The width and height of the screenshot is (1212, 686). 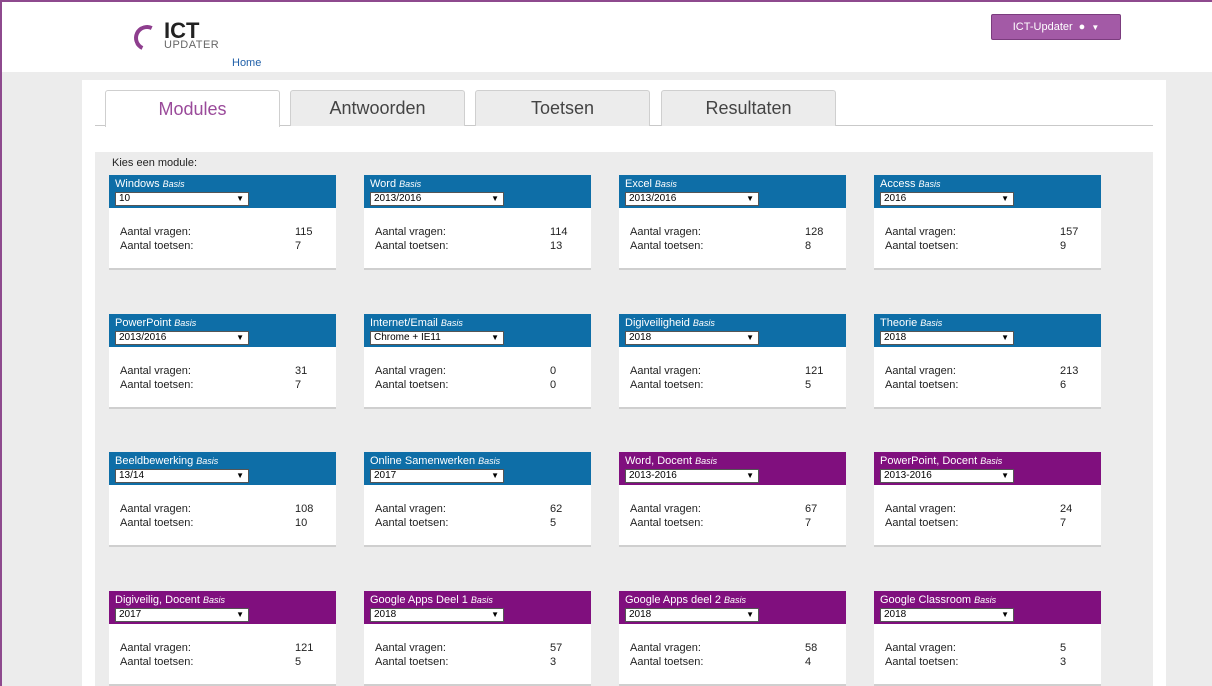 I want to click on stat-value-vragen: 24, so click(x=1066, y=509).